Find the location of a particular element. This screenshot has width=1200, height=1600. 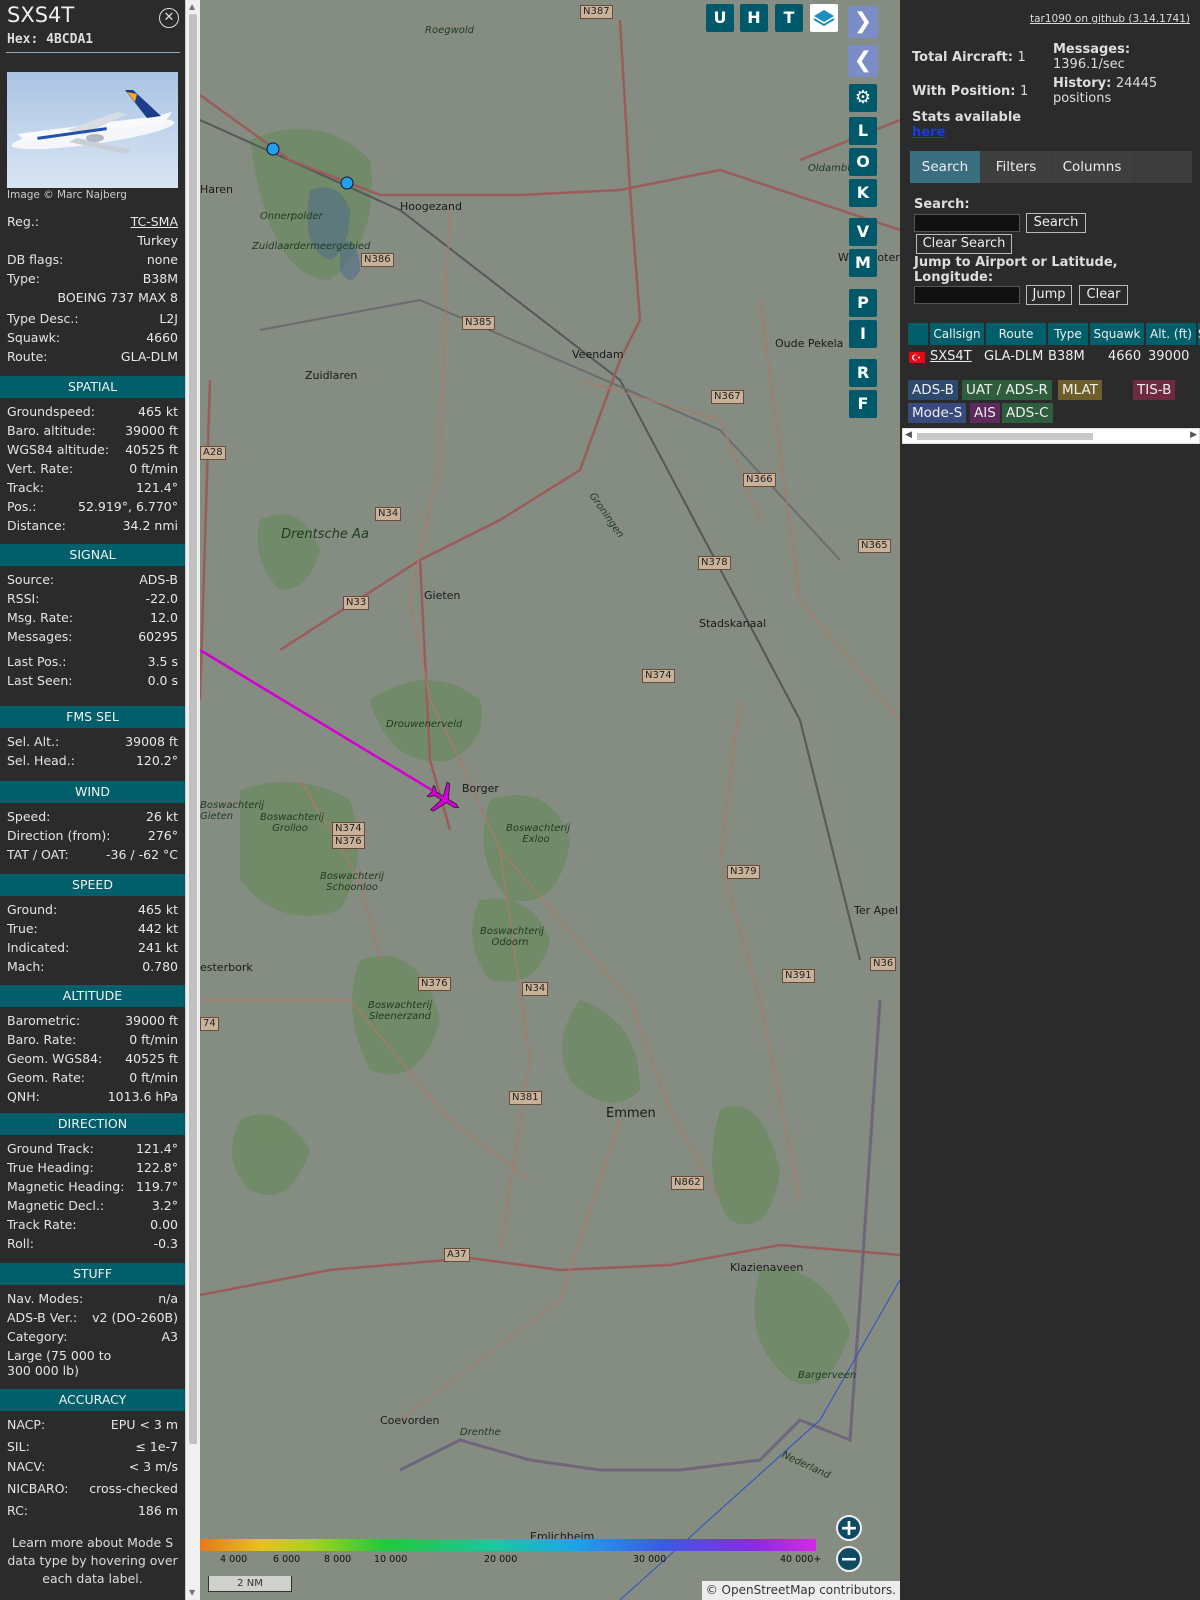

source-legend-ads-b: ADS-B is located at coordinates (933, 390).